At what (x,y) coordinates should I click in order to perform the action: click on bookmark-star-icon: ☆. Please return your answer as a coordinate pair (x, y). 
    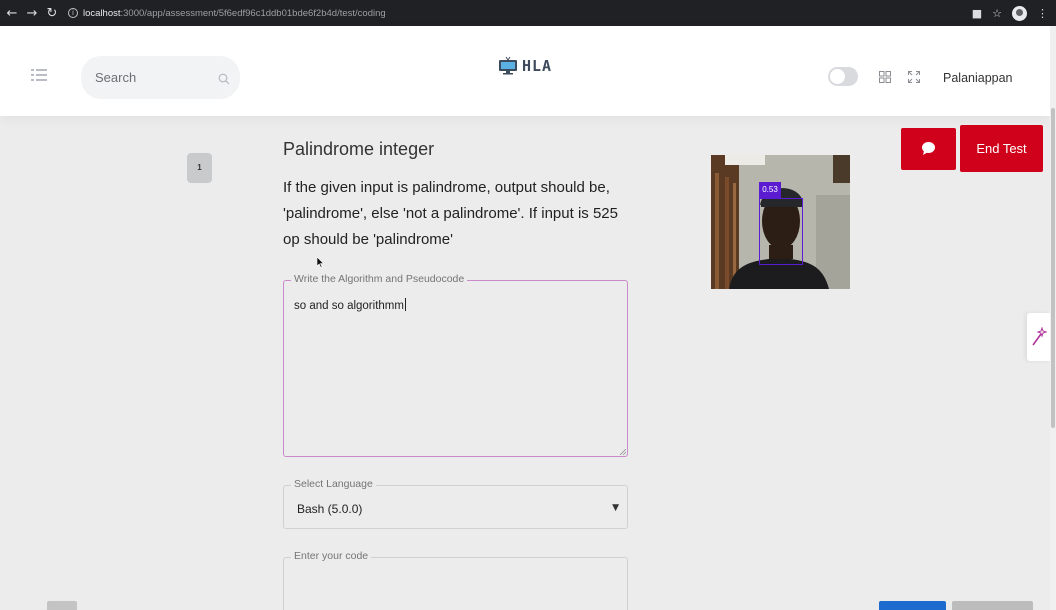
    Looking at the image, I should click on (997, 13).